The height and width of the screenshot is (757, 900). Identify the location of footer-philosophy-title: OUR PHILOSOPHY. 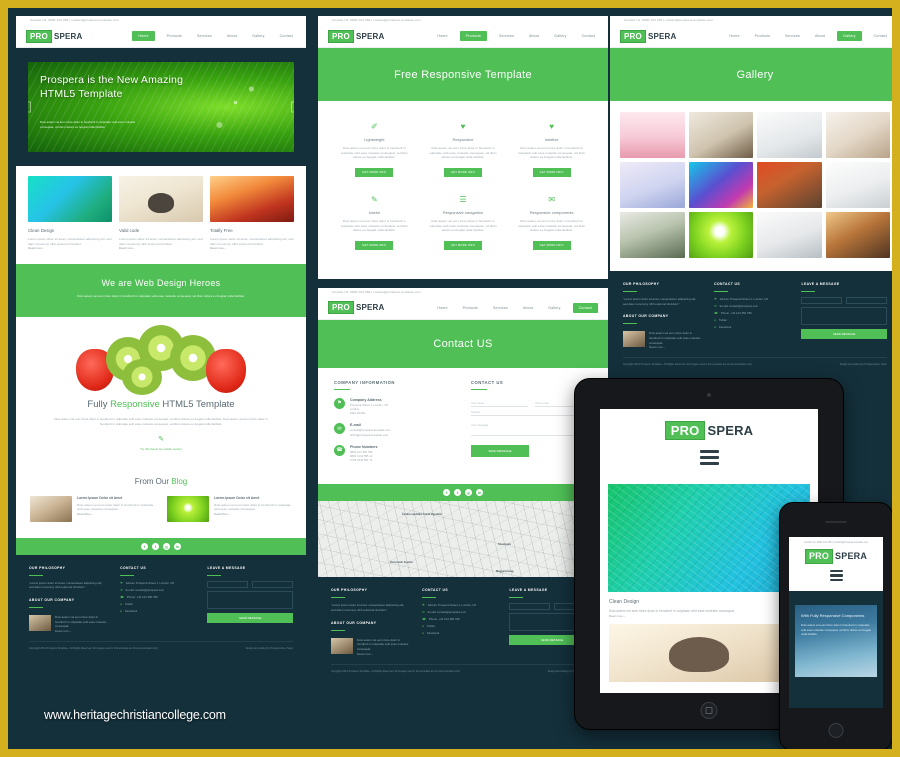
(47, 567).